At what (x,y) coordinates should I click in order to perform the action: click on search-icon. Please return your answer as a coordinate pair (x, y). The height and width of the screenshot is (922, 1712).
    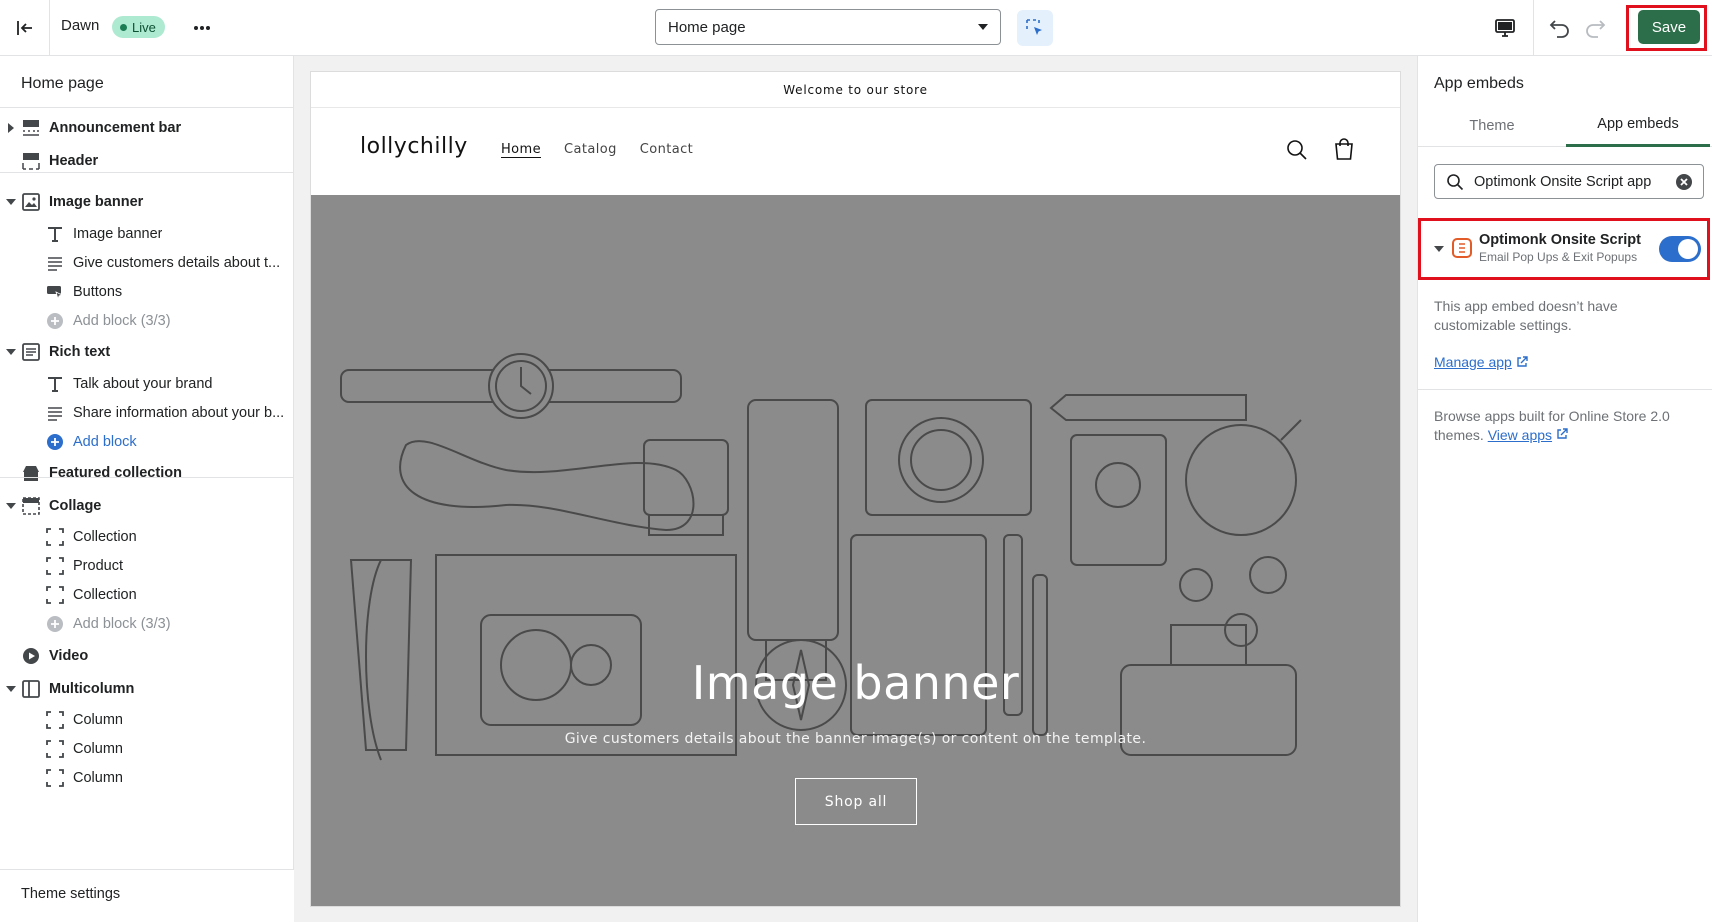
    Looking at the image, I should click on (1297, 150).